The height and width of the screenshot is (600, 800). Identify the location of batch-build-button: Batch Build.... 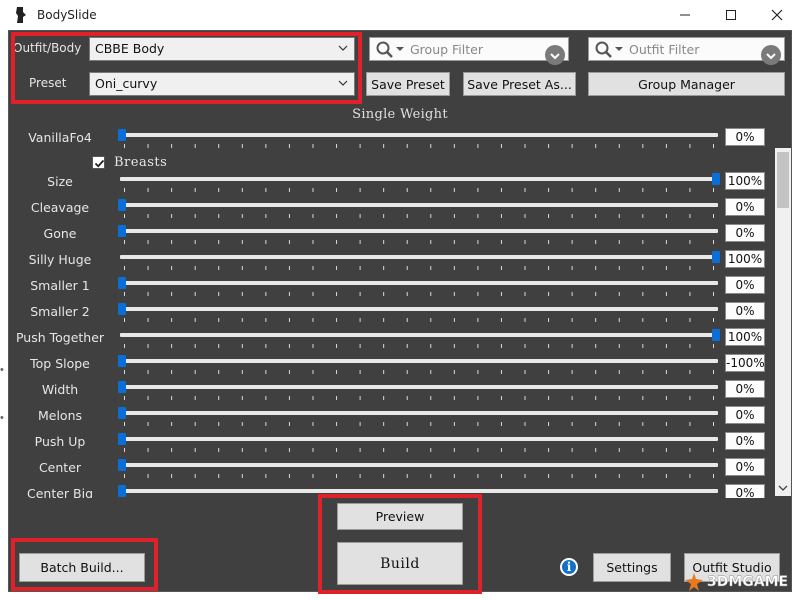
(82, 567).